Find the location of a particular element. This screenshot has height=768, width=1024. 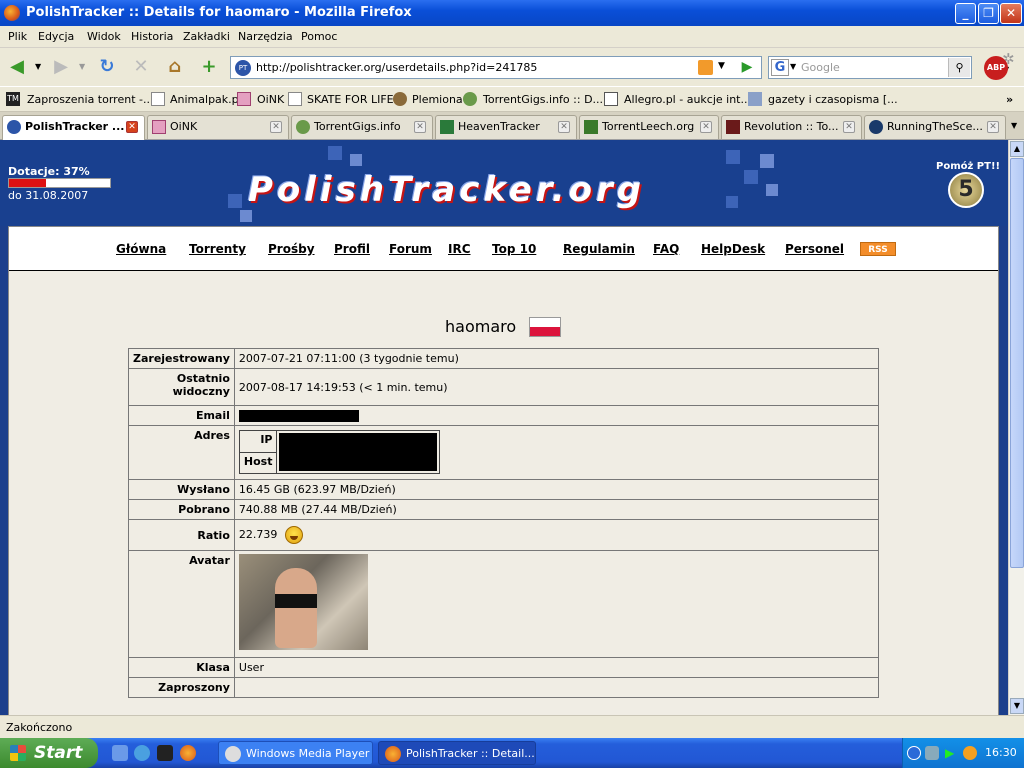

vertical-scrollbar: ▲ ▼ is located at coordinates (1016, 427).